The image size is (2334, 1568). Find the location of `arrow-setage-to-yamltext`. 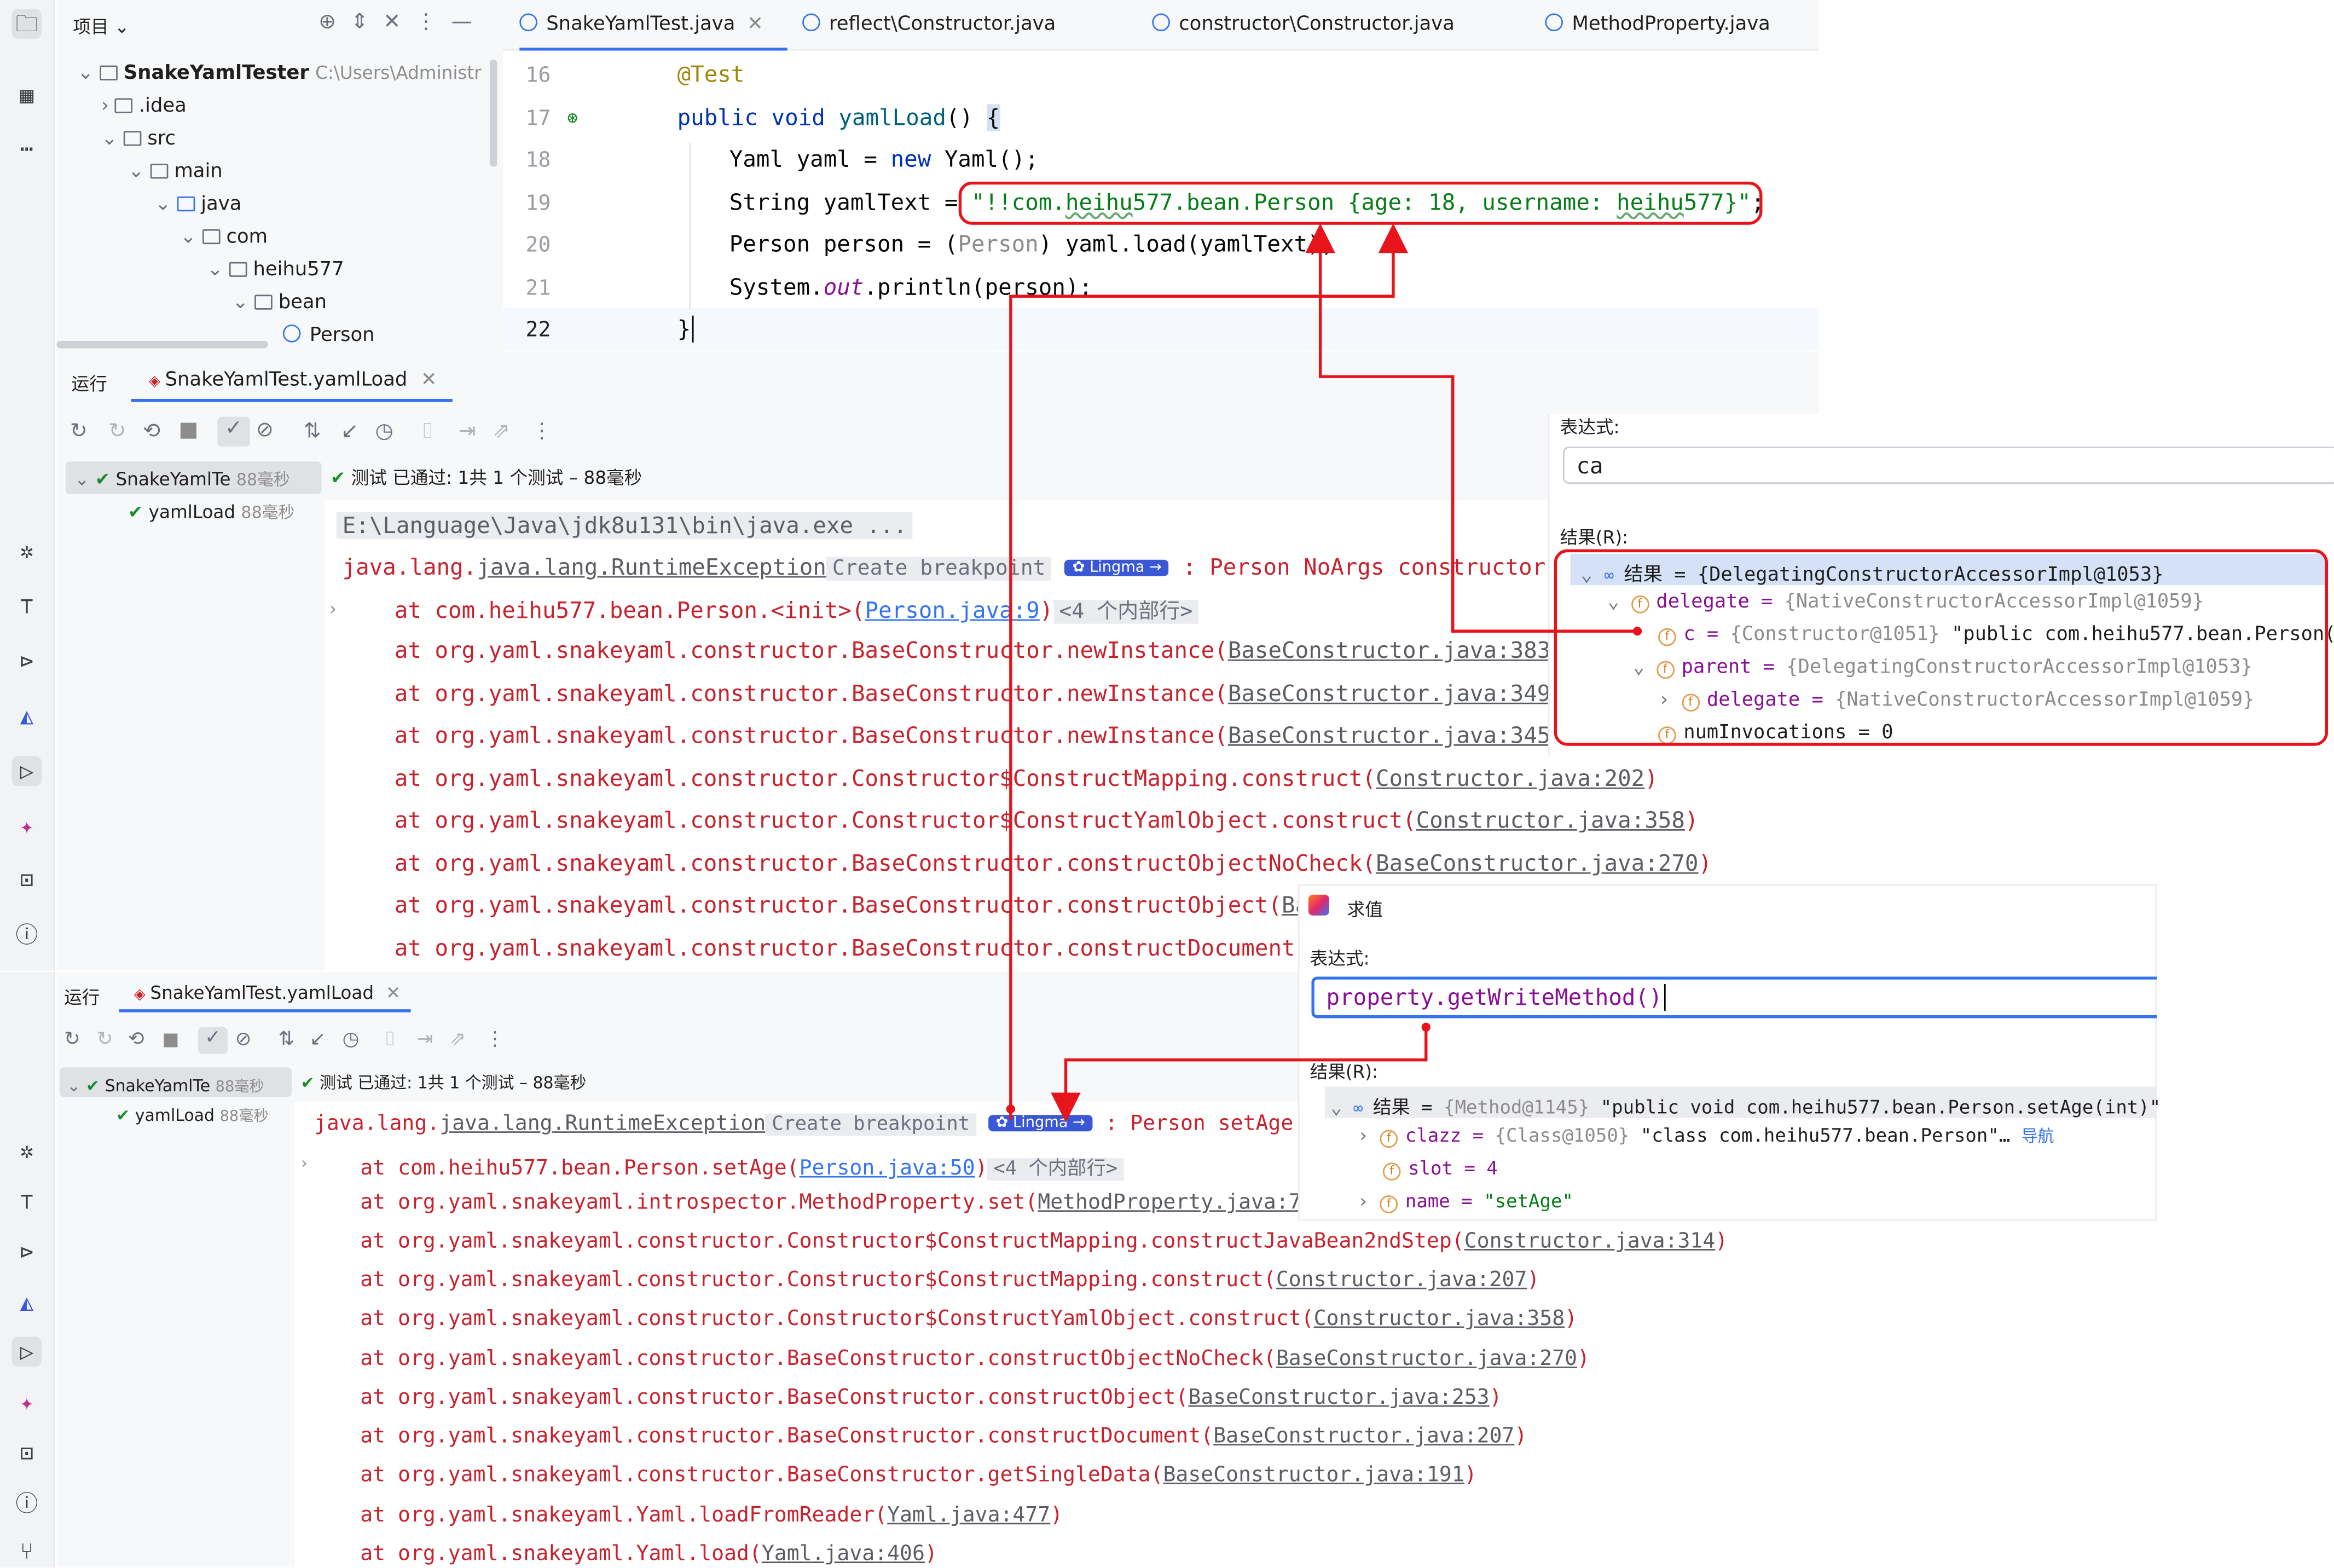

arrow-setage-to-yamltext is located at coordinates (1209, 671).